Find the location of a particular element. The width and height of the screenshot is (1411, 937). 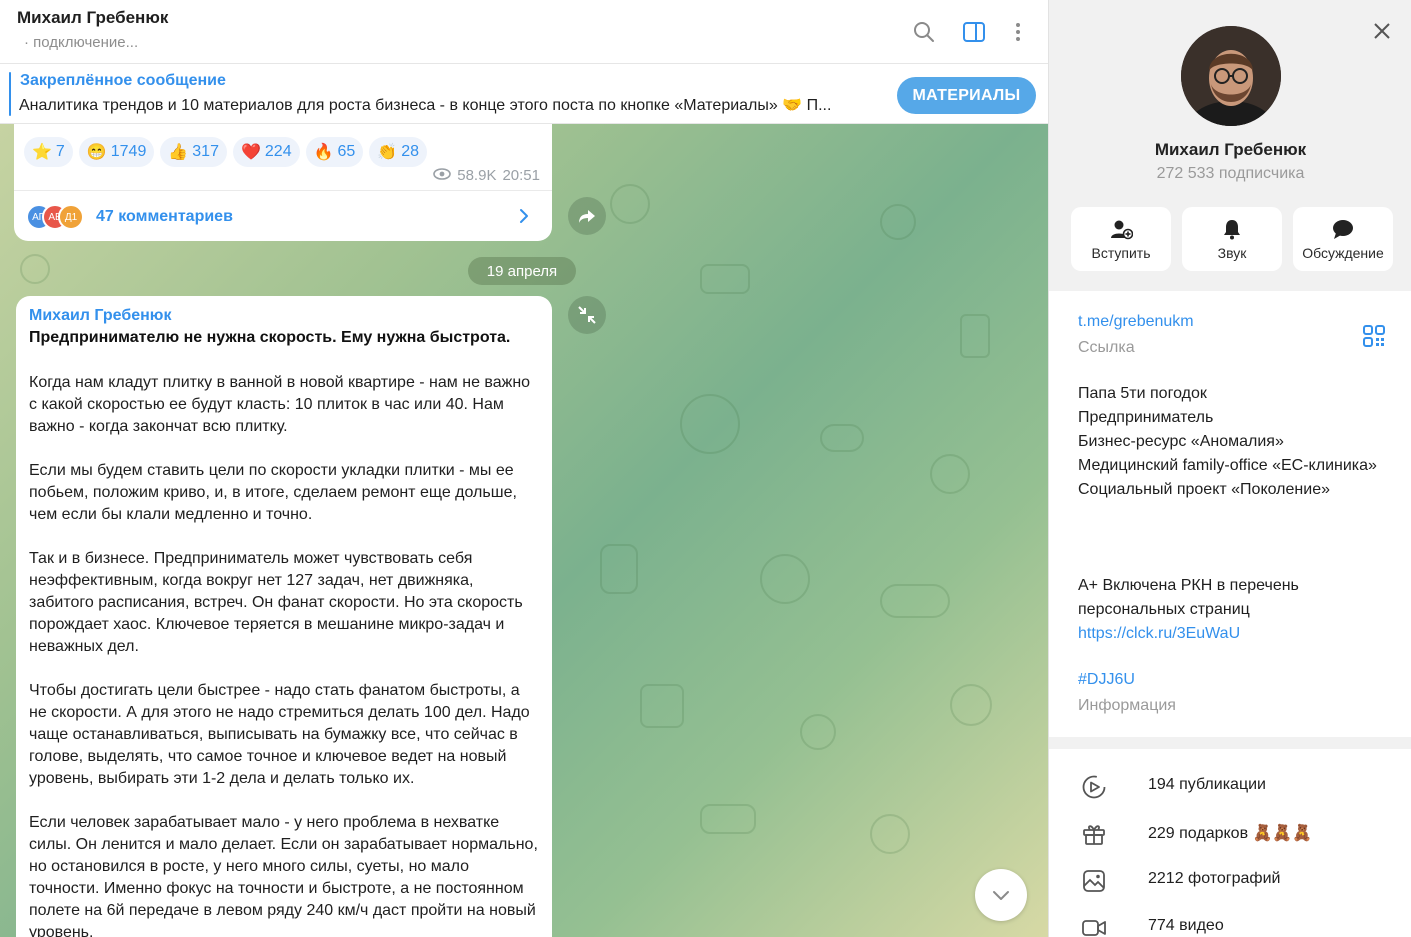

date-separator: 19 апреля is located at coordinates (522, 271).